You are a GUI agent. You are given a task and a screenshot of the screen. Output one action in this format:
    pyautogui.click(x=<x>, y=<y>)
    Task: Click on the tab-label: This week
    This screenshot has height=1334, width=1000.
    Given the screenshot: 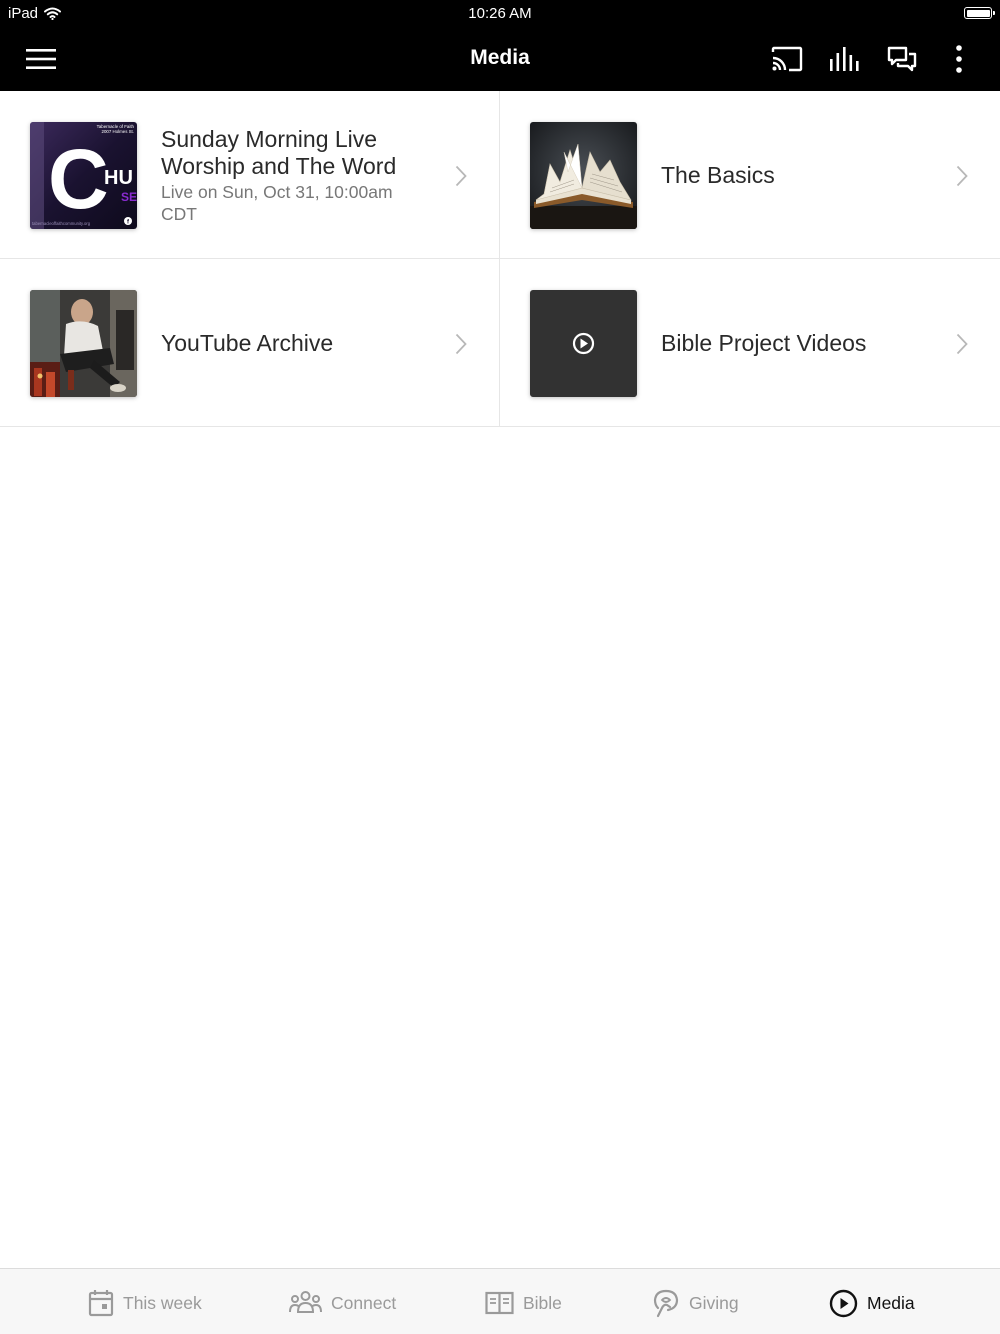 What is the action you would take?
    pyautogui.click(x=162, y=1302)
    